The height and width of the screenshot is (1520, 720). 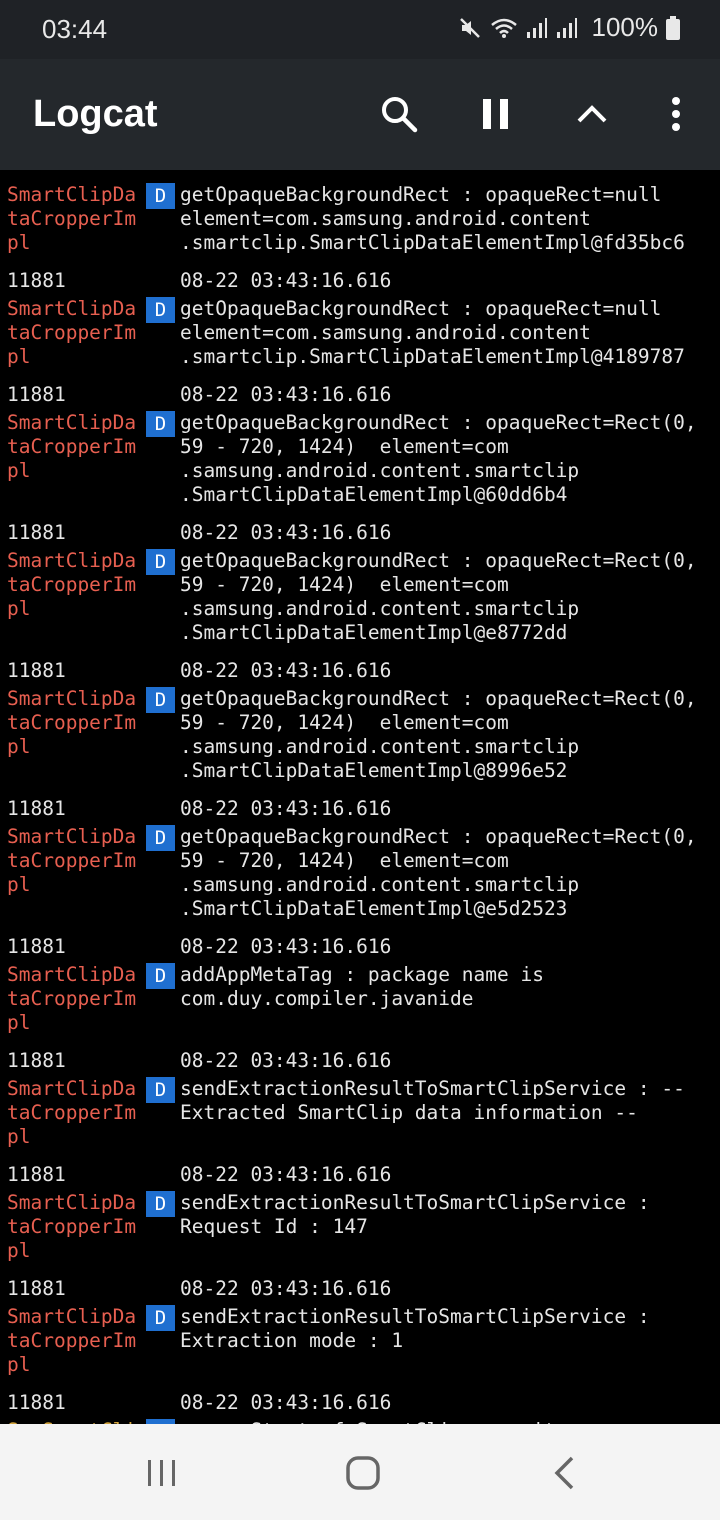 I want to click on battery-percent: 100%, so click(x=625, y=27).